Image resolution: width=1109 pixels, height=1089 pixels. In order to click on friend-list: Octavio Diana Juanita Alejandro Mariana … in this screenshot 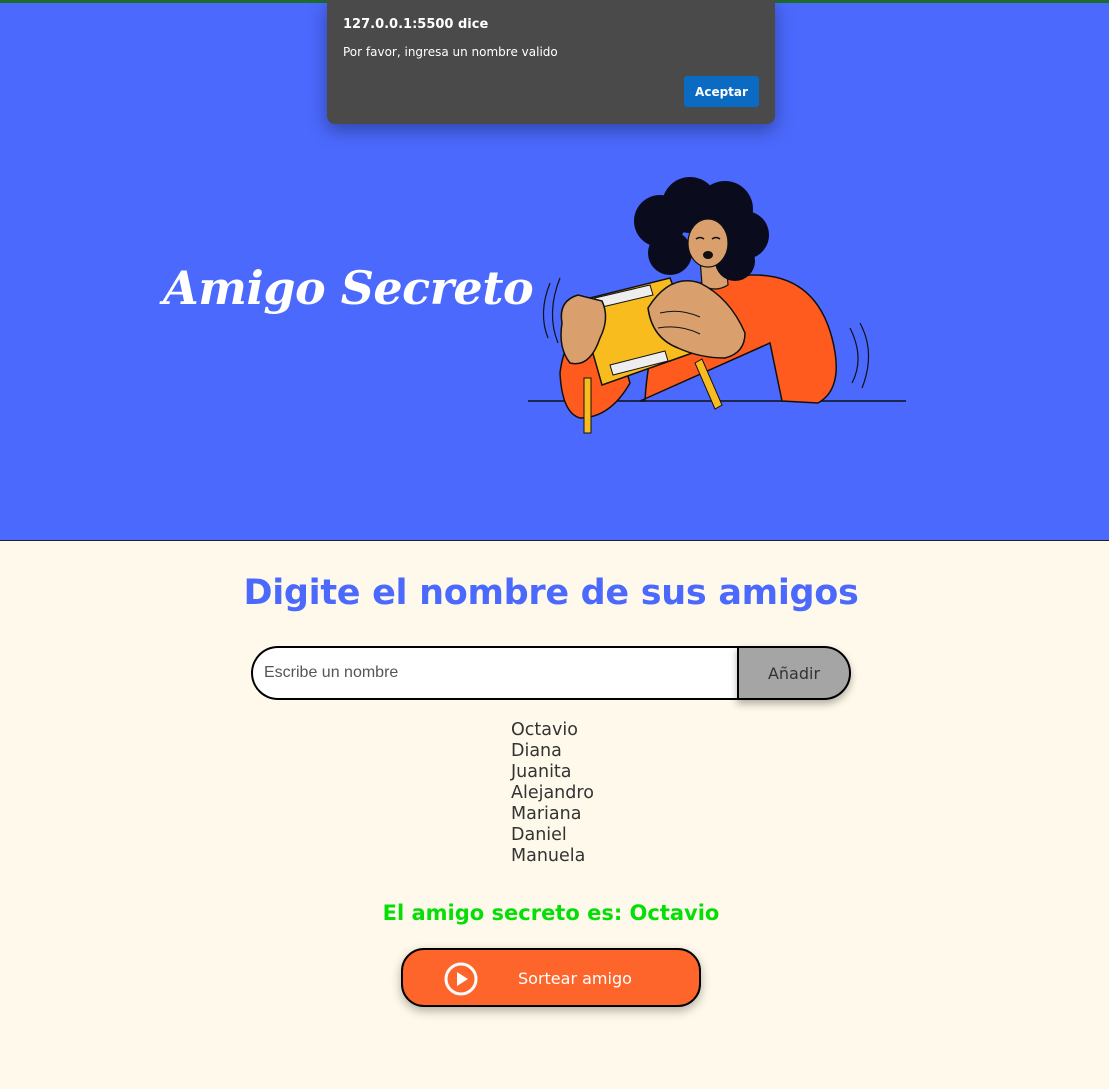, I will do `click(552, 793)`.